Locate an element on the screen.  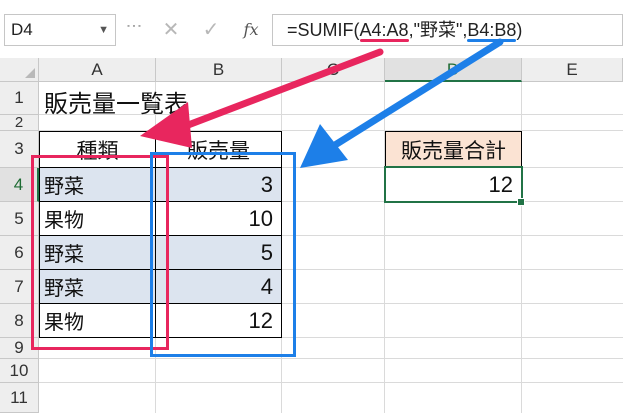
column-header-c: C is located at coordinates (333, 70).